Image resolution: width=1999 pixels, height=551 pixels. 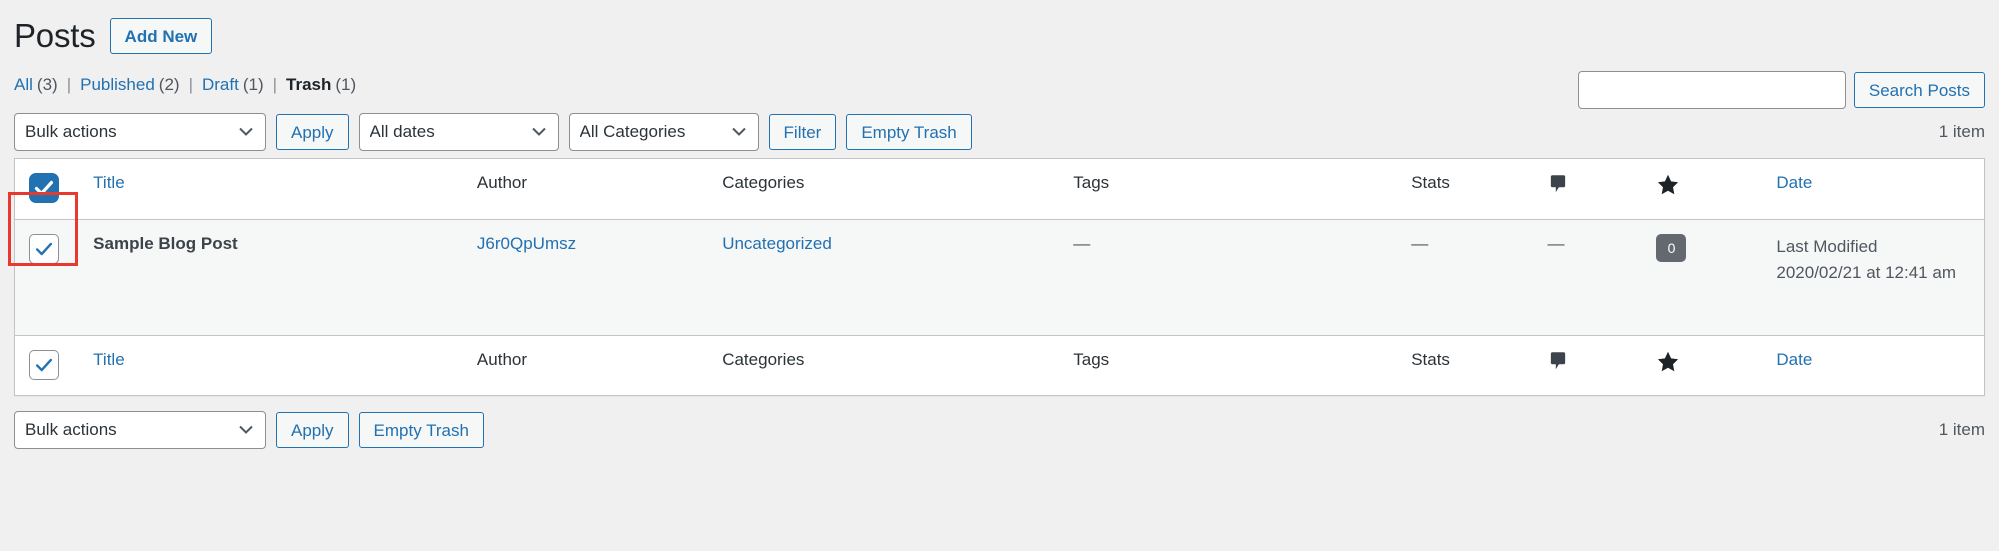 I want to click on row-tags-cell: —, so click(x=1082, y=243).